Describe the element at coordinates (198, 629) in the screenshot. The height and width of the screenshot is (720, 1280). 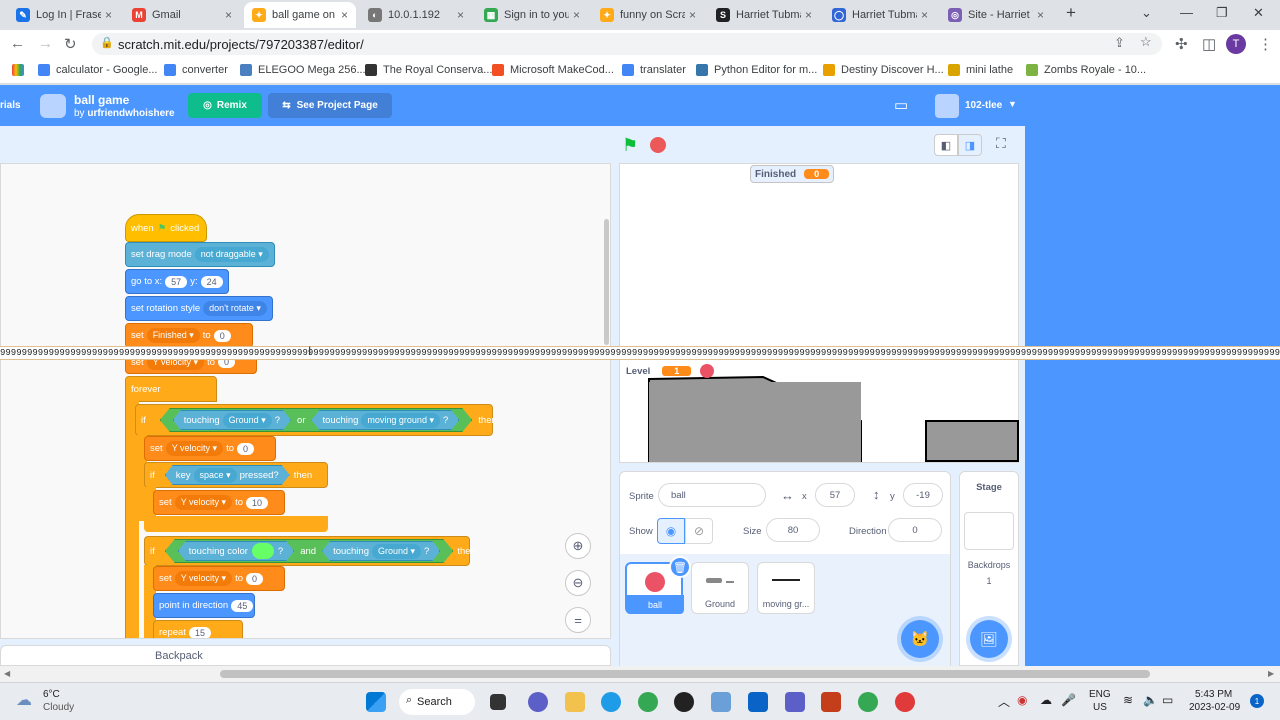
I see `repeat-block: repeat 15` at that location.